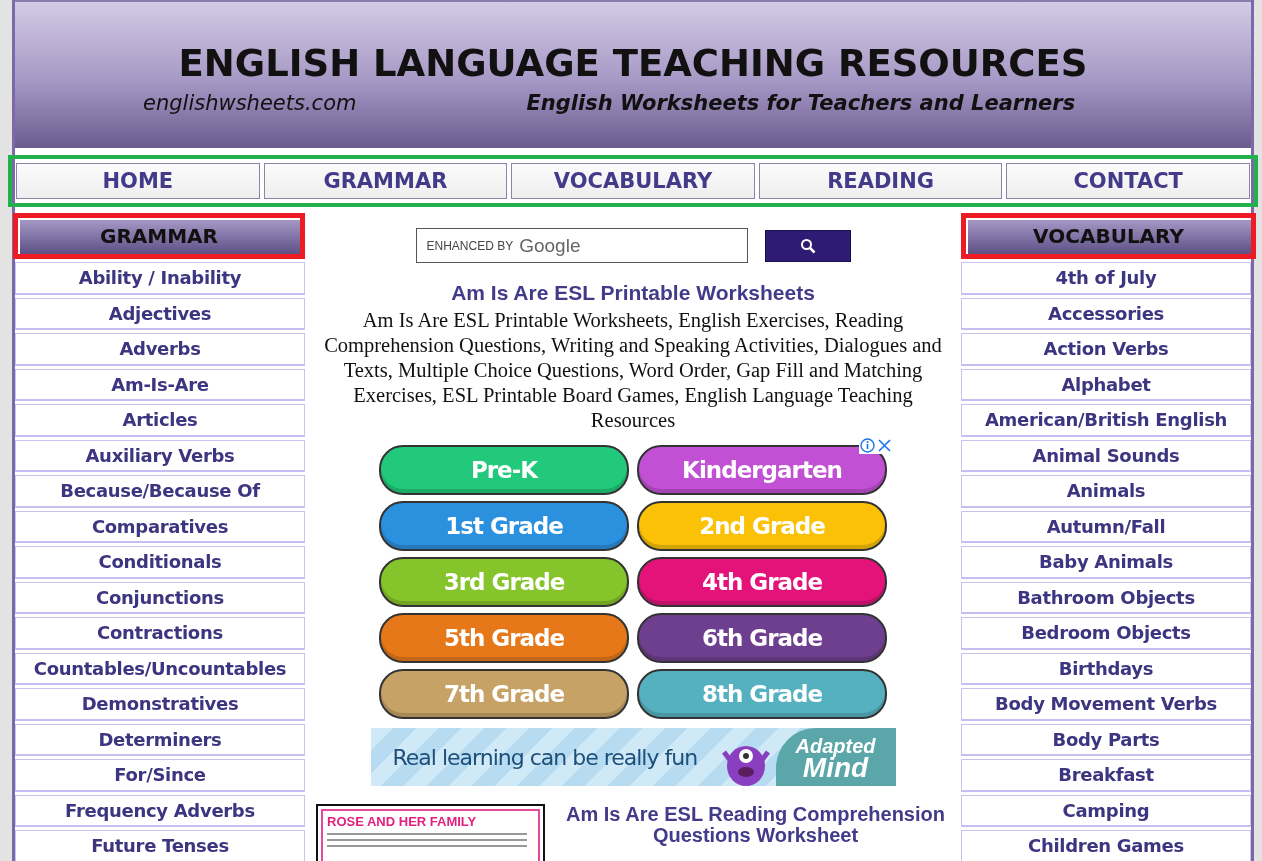  I want to click on sidebar-link: Comparatives, so click(160, 526).